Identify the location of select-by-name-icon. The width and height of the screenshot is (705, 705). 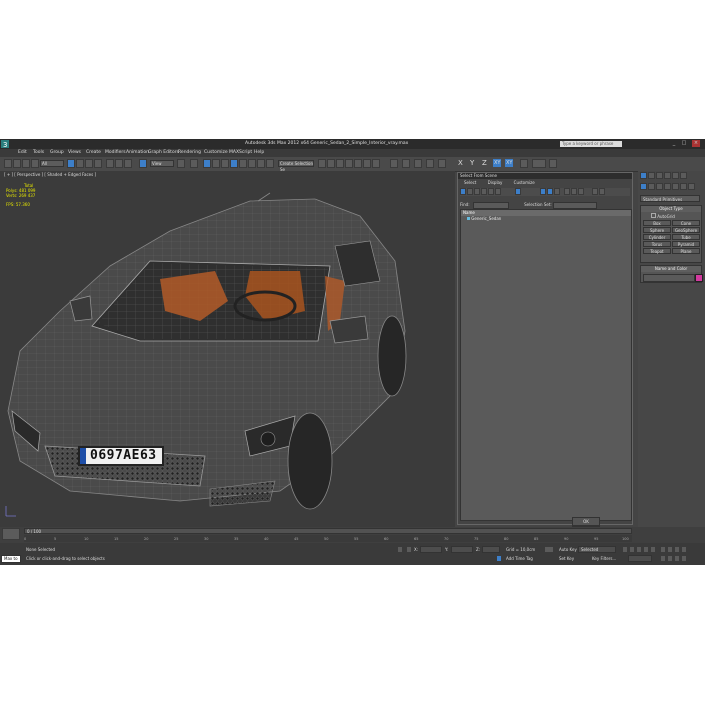
(80, 163).